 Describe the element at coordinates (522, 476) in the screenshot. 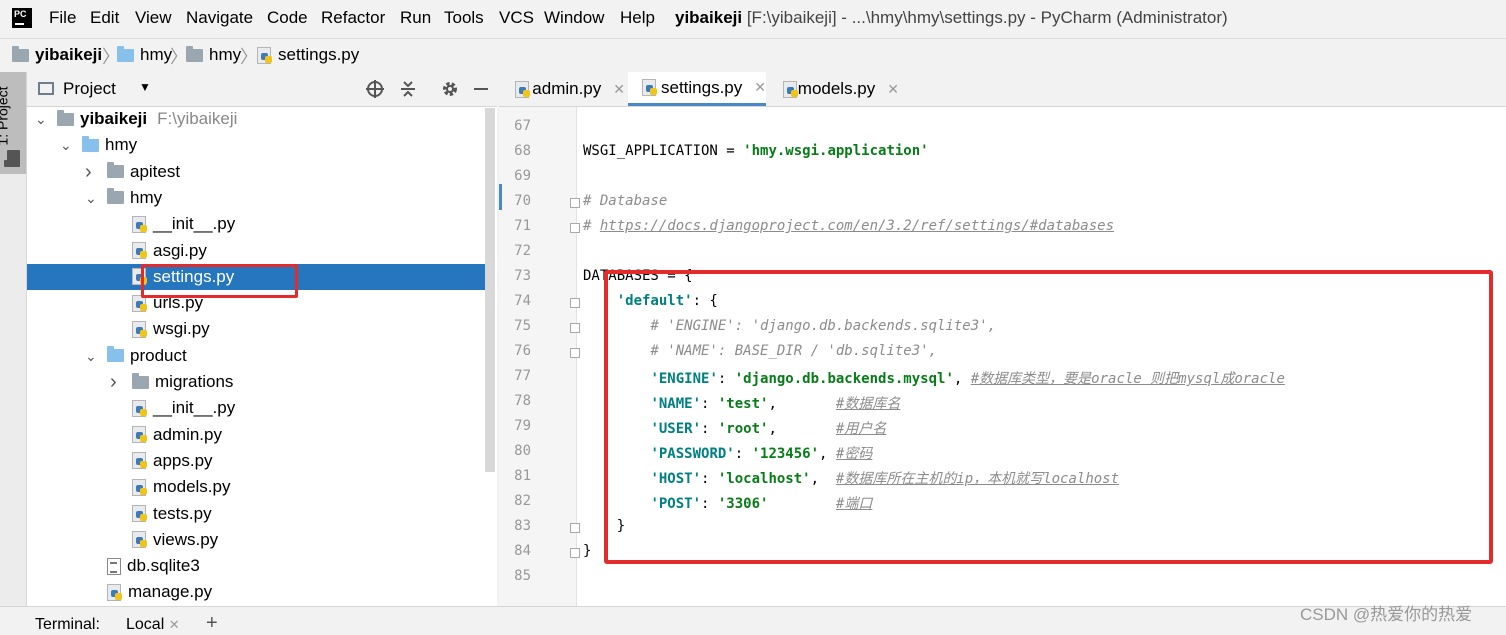

I see `line-number: 81` at that location.